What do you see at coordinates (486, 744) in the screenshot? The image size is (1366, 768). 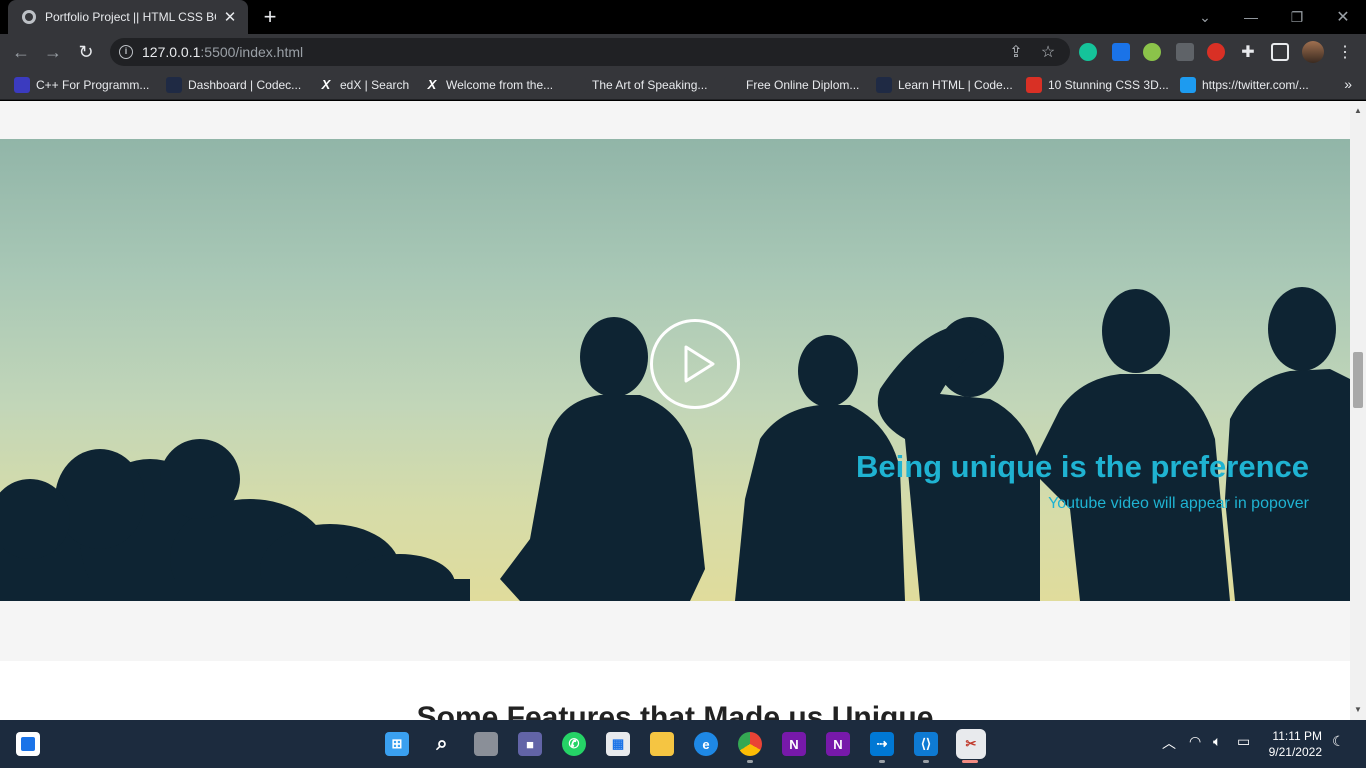 I see `task-view-icon` at bounding box center [486, 744].